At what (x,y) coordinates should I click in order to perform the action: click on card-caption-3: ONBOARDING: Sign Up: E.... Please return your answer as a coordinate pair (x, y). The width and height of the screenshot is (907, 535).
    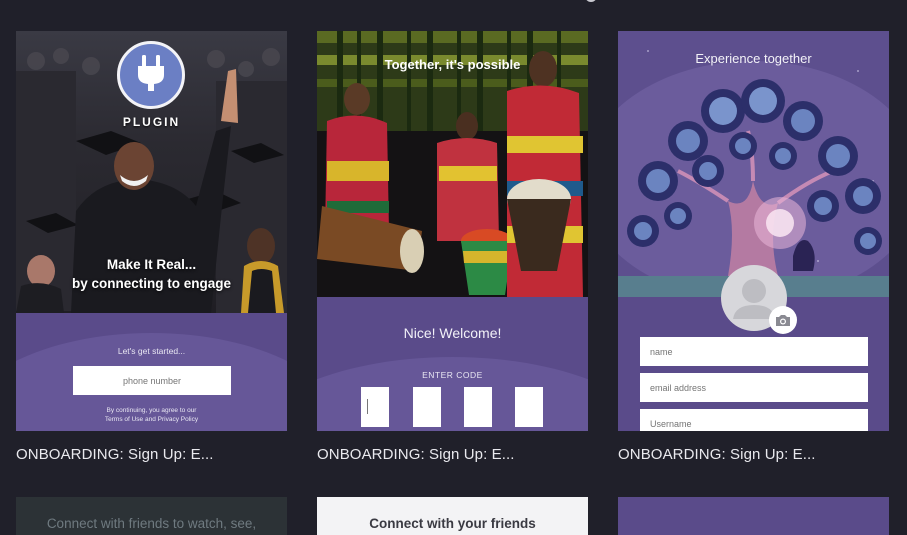
    Looking at the image, I should click on (717, 454).